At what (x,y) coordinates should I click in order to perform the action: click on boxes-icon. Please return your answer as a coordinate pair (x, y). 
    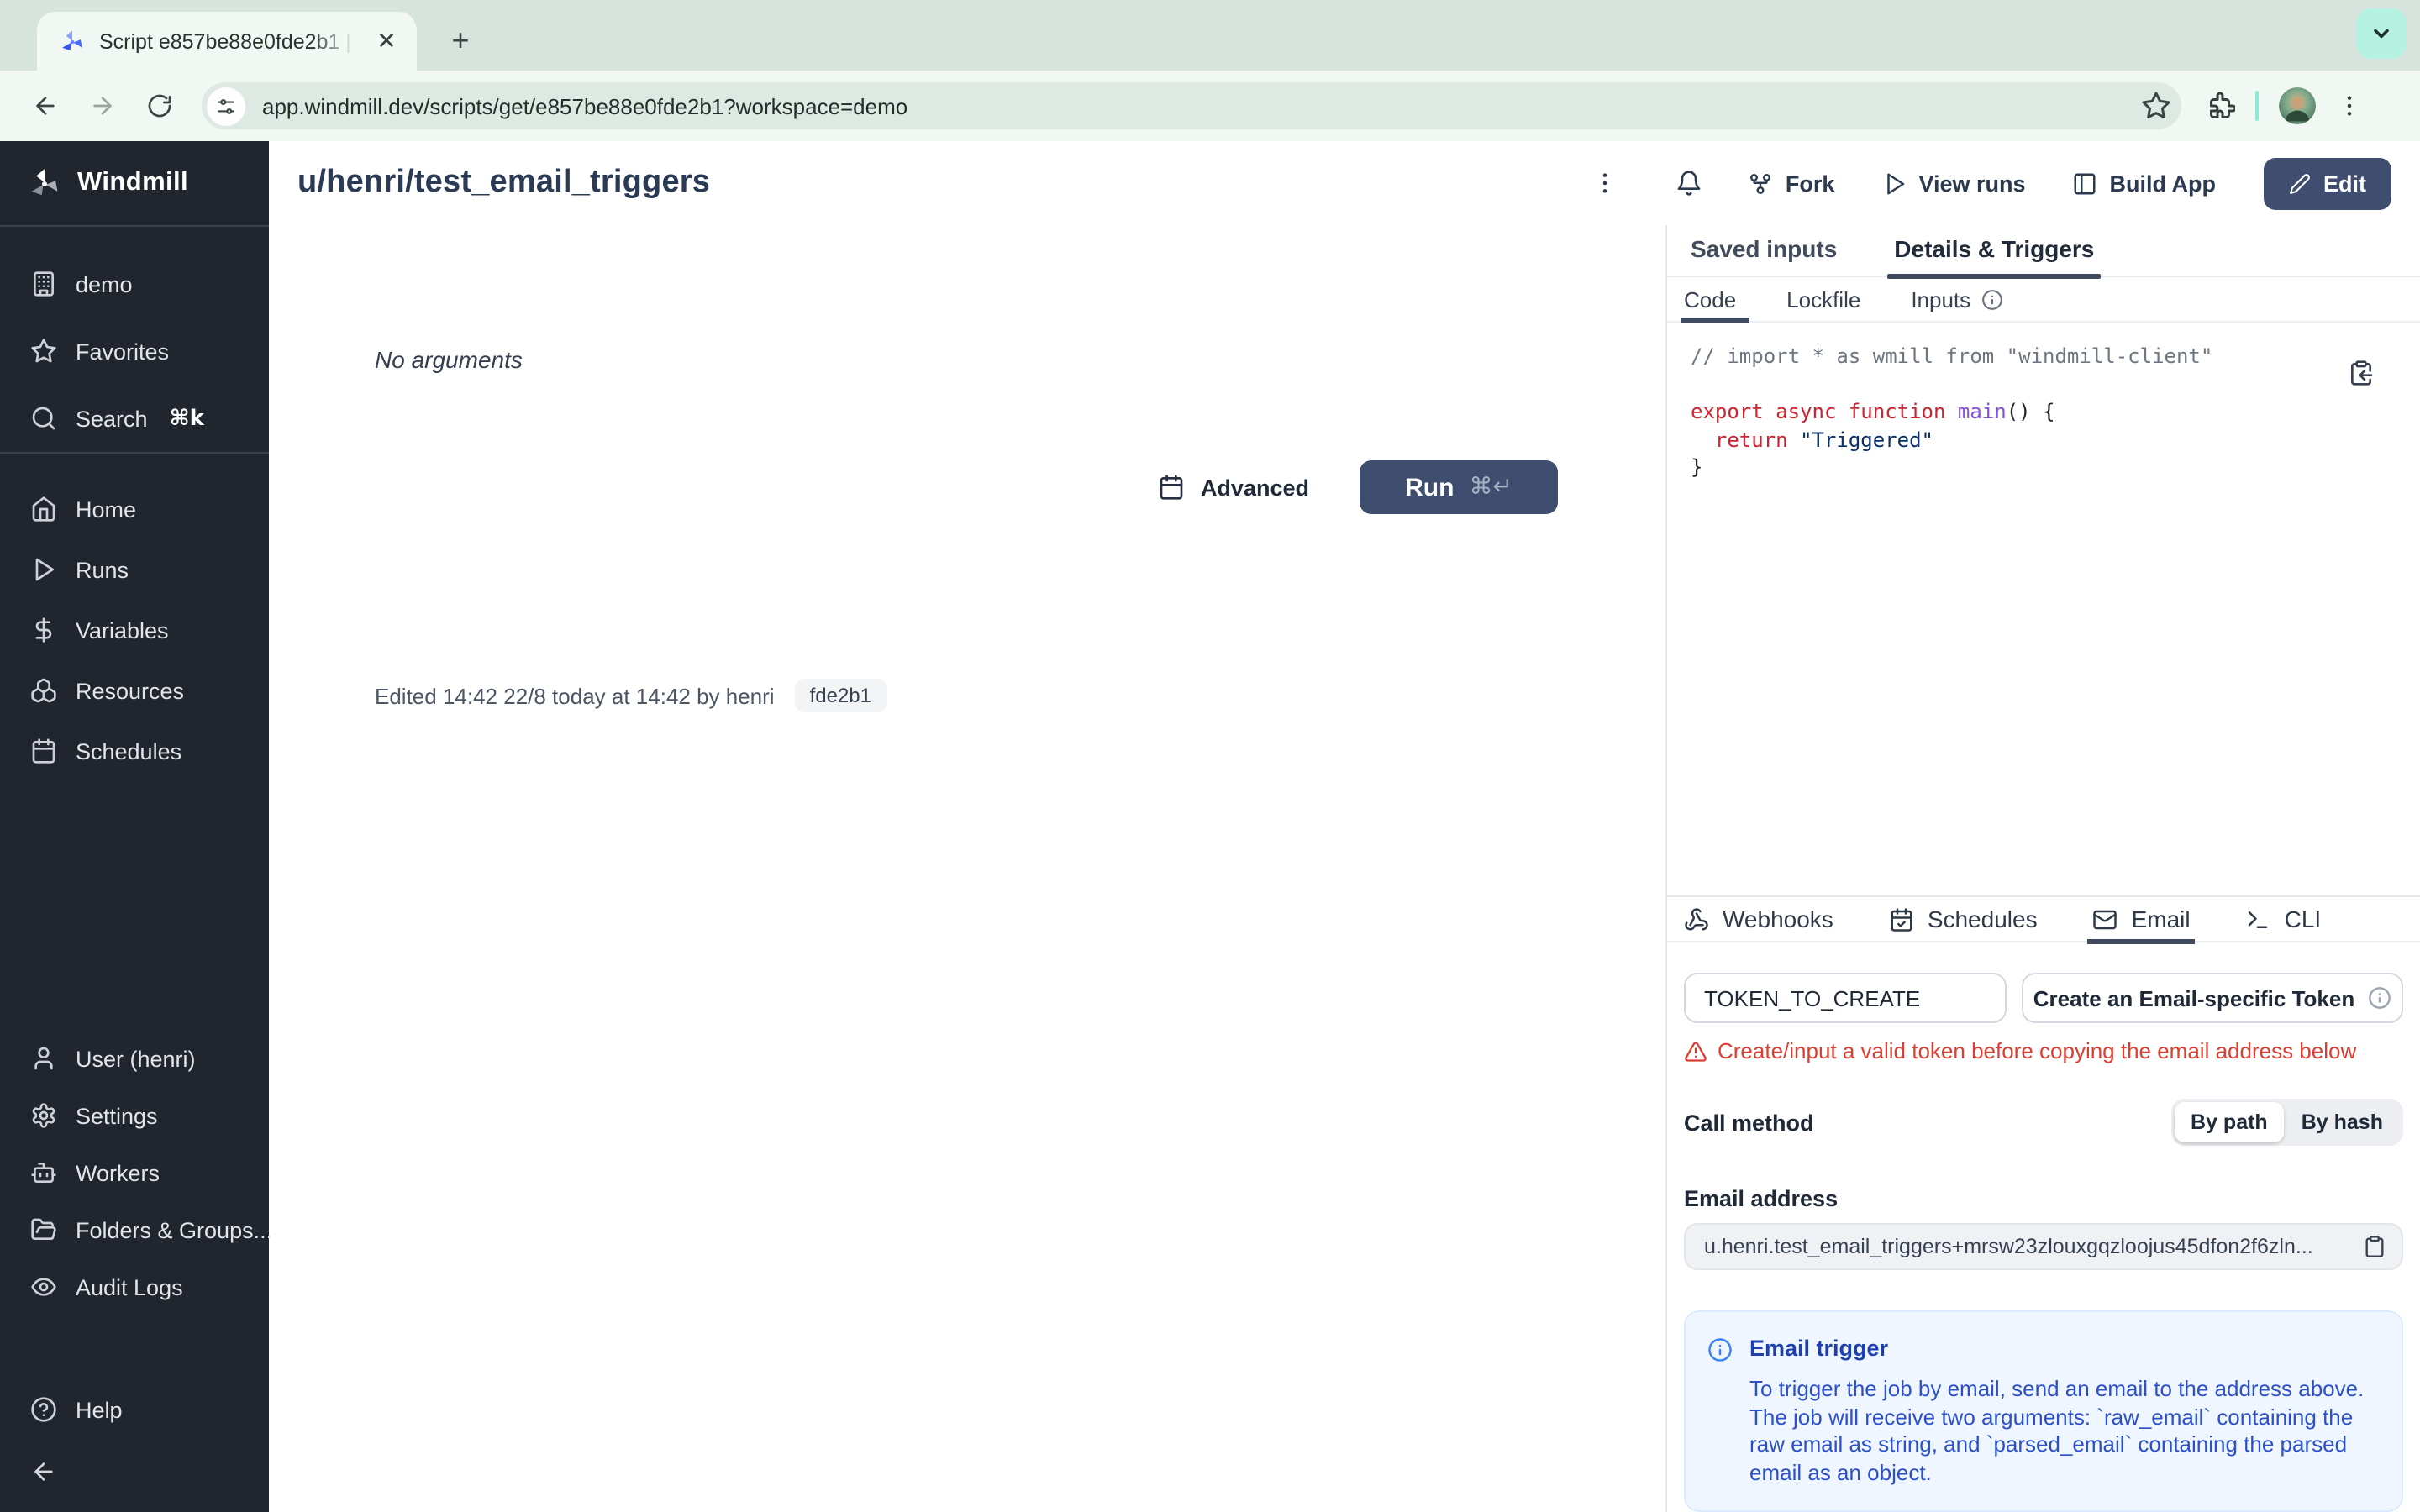
    Looking at the image, I should click on (43, 690).